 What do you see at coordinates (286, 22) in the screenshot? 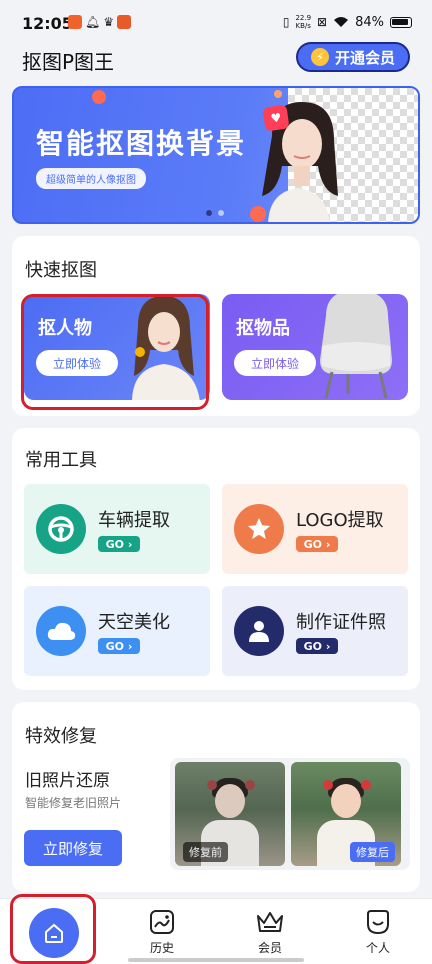
I see `vibrate-icon: ▯` at bounding box center [286, 22].